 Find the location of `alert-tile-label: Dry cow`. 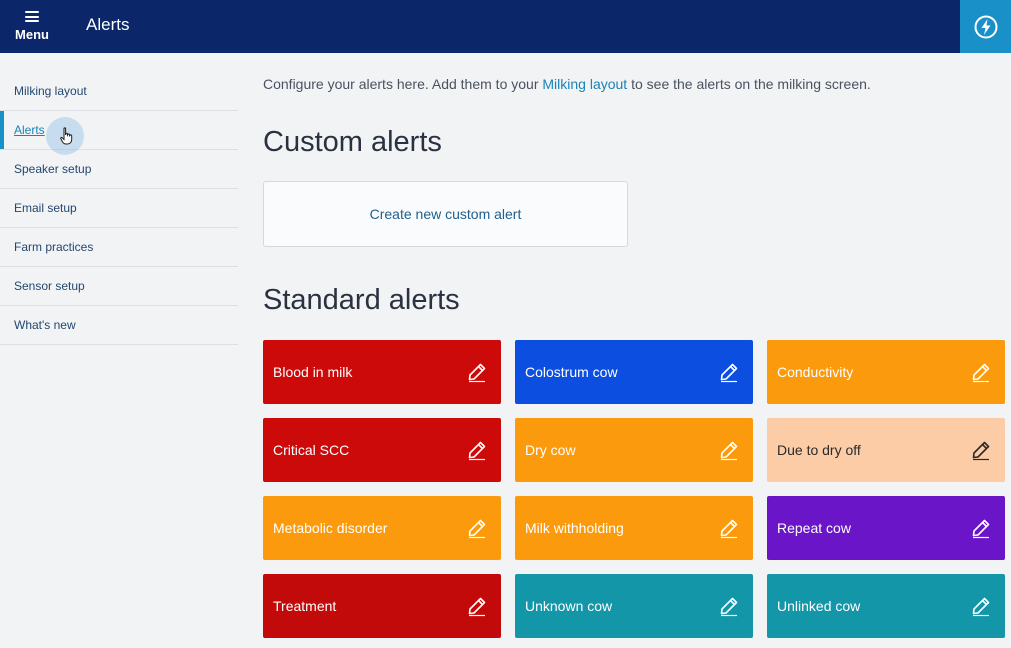

alert-tile-label: Dry cow is located at coordinates (550, 450).